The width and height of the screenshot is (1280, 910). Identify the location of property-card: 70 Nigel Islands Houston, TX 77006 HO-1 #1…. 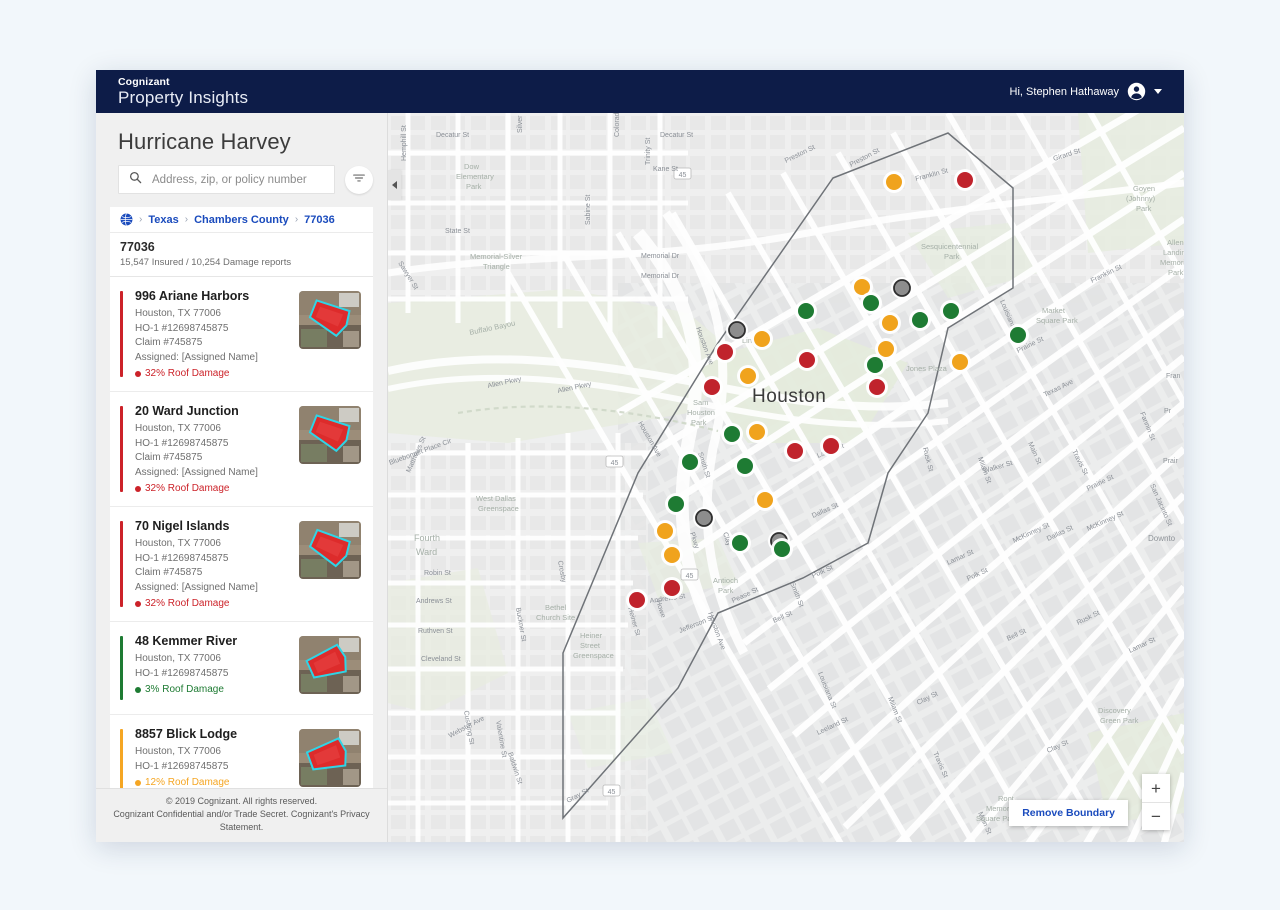
(241, 564).